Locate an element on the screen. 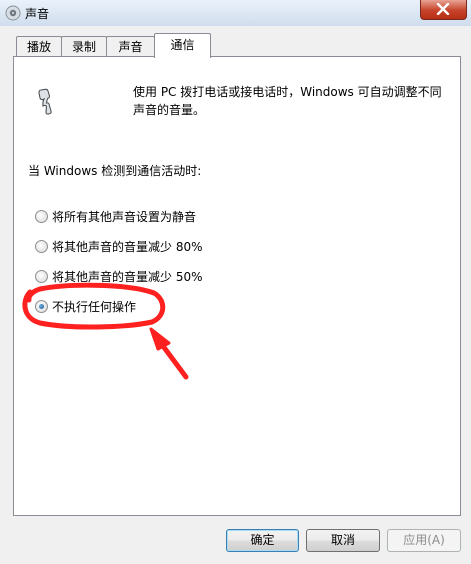 The image size is (471, 564). apply-button: 应用(A) is located at coordinates (424, 540).